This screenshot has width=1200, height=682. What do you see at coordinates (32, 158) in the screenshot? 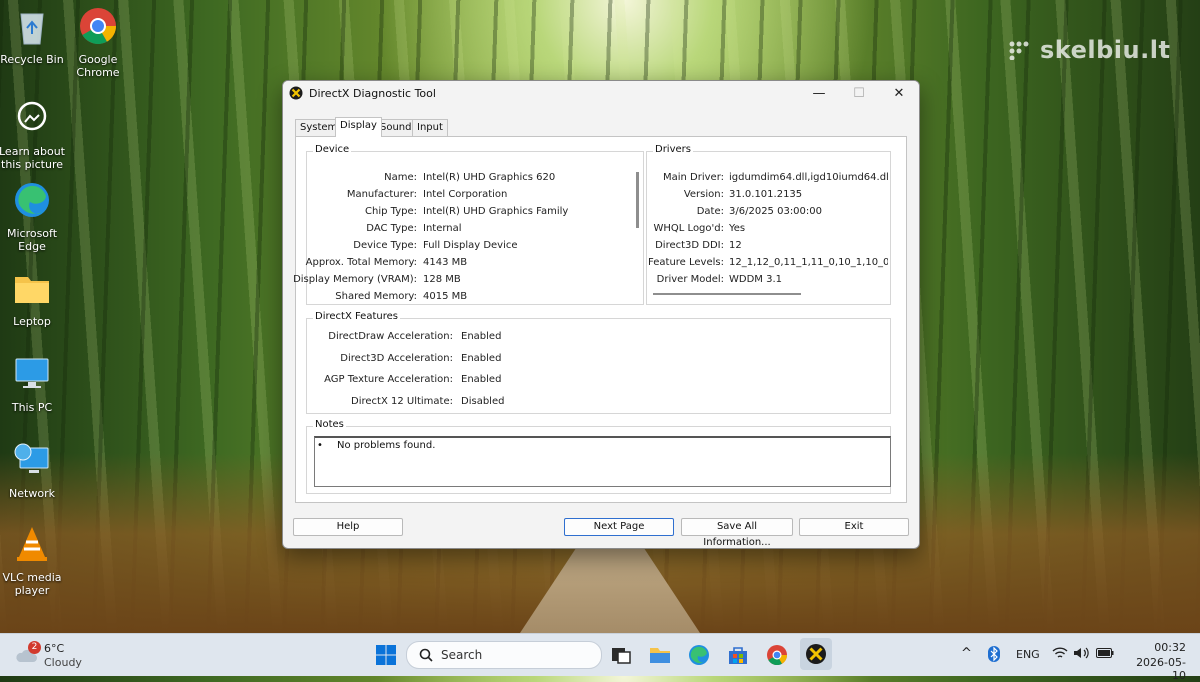
I see `desktop-icon-label: Learn about this picture` at bounding box center [32, 158].